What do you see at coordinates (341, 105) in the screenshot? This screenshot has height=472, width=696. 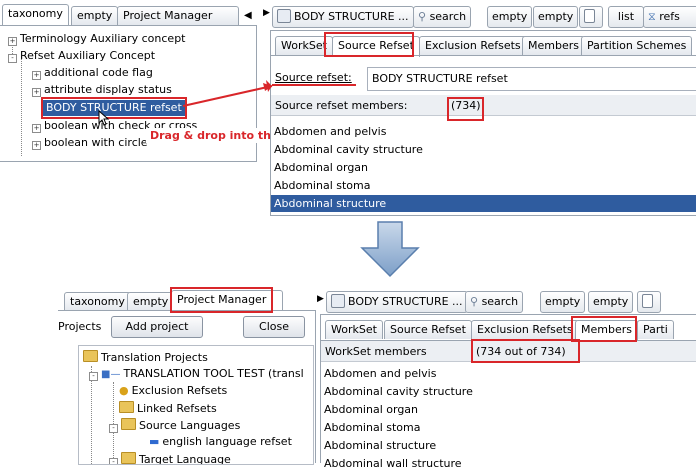 I see `members-label: Source refset members:` at bounding box center [341, 105].